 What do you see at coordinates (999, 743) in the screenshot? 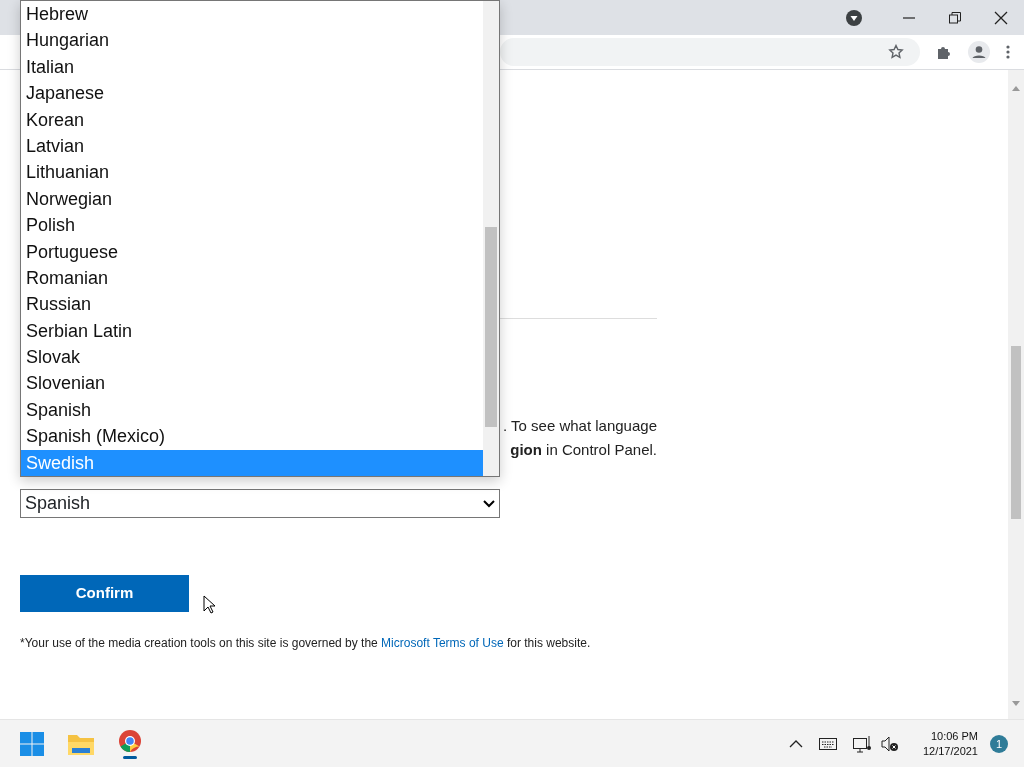
I see `notification-badge: 1` at bounding box center [999, 743].